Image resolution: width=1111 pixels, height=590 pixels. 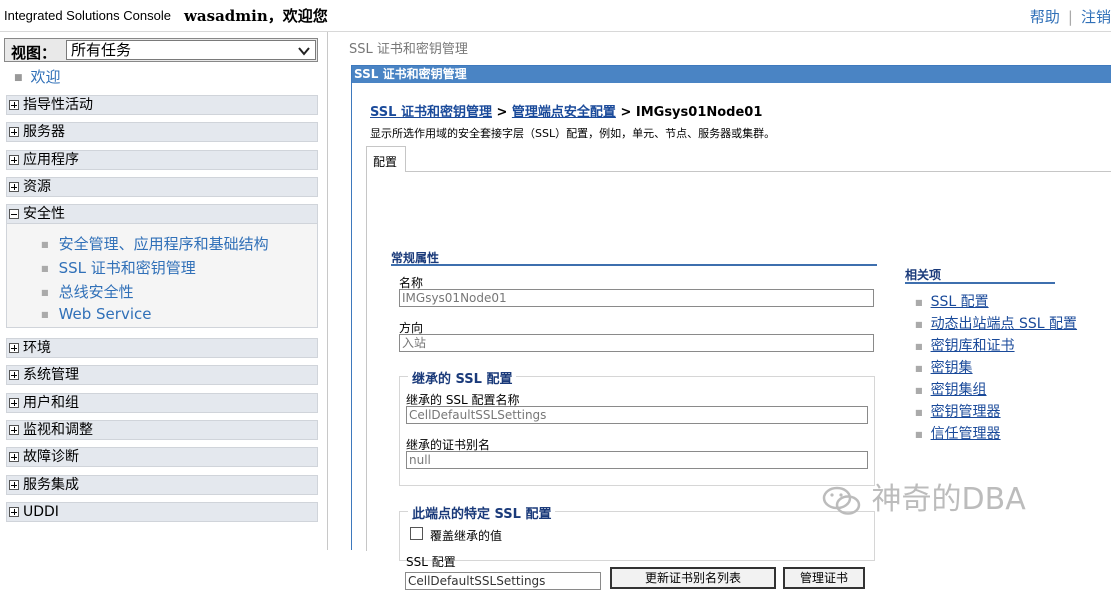 I want to click on nav-item-web-service: ■ Web Service, so click(x=96, y=314).